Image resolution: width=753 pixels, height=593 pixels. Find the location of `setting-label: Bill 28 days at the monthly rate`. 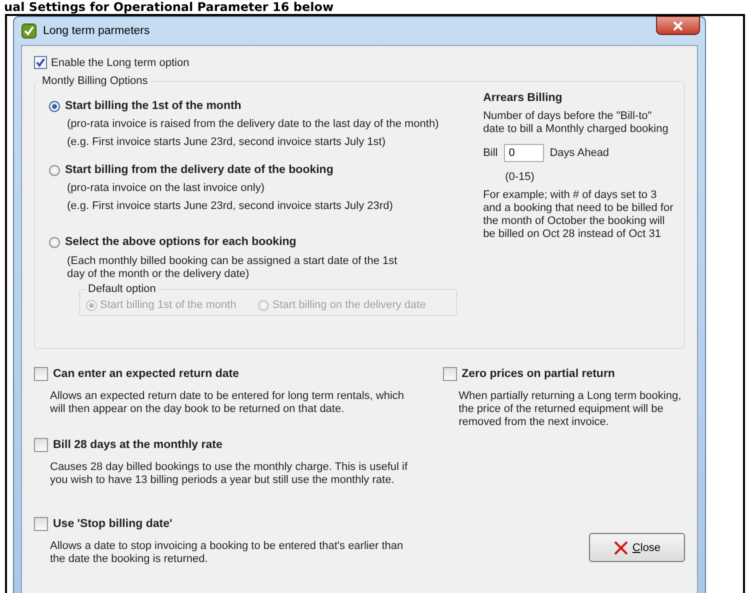

setting-label: Bill 28 days at the monthly rate is located at coordinates (137, 445).